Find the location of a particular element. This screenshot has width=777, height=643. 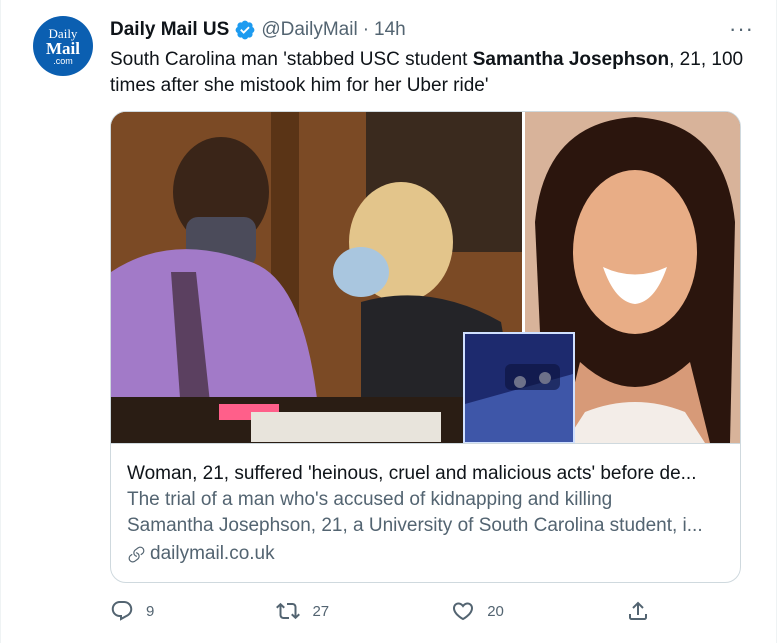

reply-count: 9 is located at coordinates (150, 611).